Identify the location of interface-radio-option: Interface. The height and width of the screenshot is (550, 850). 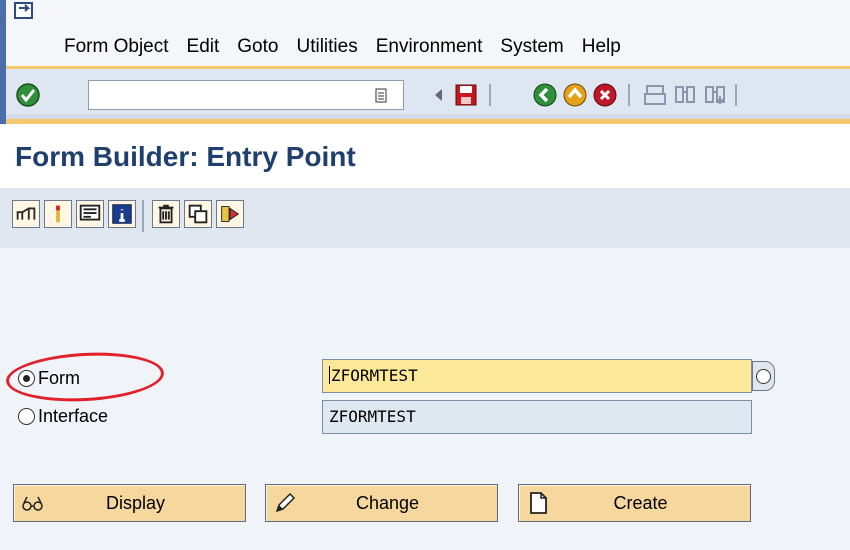
(63, 416).